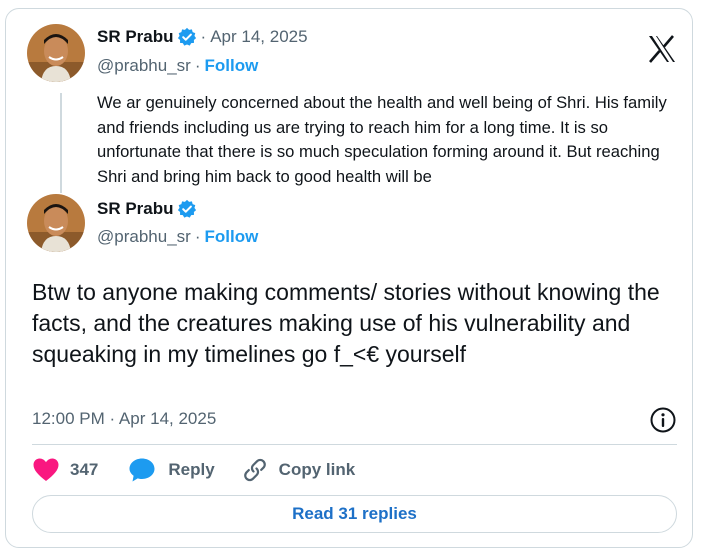 The image size is (706, 556). I want to click on copy-link-label: Copy link, so click(317, 469).